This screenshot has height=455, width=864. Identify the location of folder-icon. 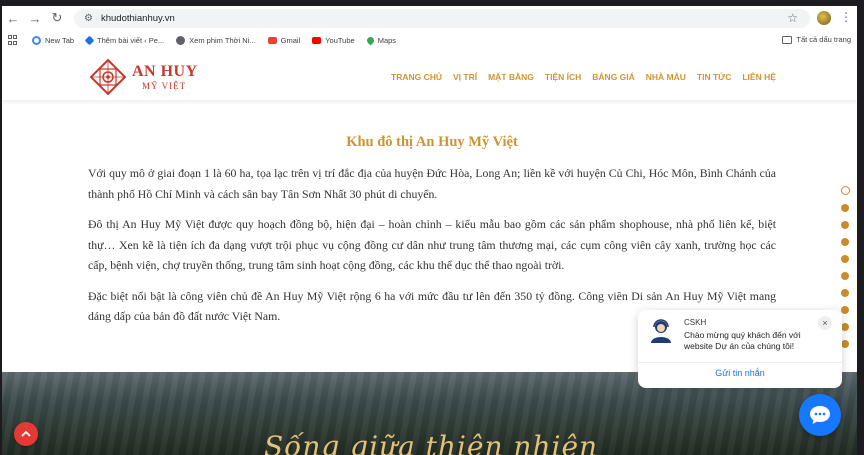
(787, 39).